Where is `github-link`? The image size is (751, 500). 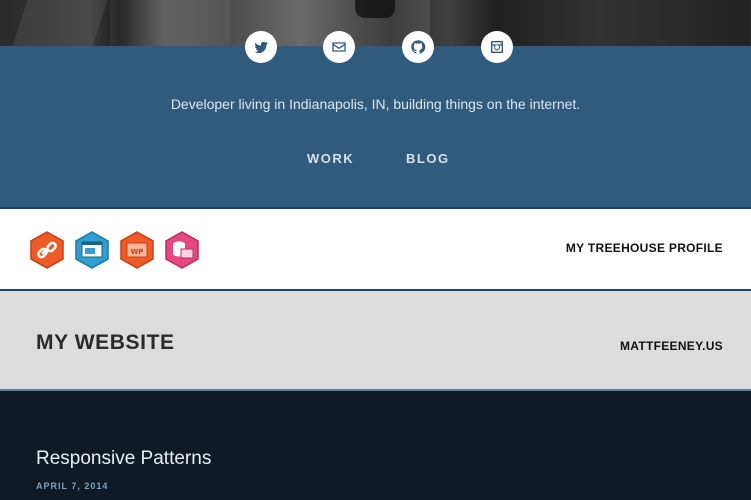 github-link is located at coordinates (418, 47).